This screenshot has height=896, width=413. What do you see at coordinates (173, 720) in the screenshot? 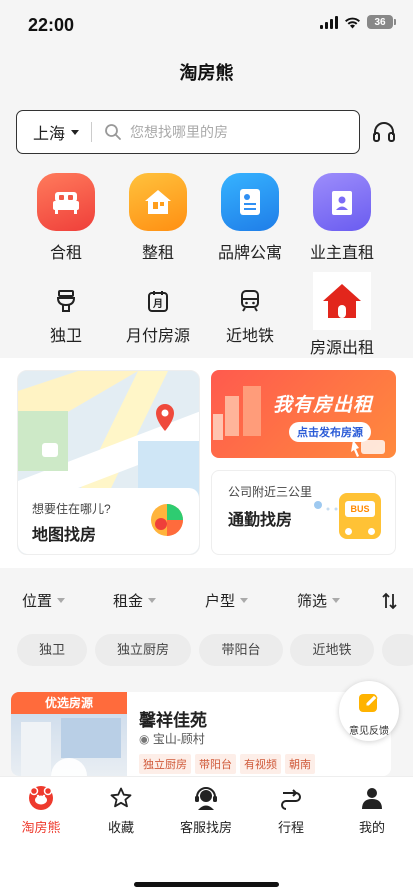
I see `listing-name: 馨祥佳苑` at bounding box center [173, 720].